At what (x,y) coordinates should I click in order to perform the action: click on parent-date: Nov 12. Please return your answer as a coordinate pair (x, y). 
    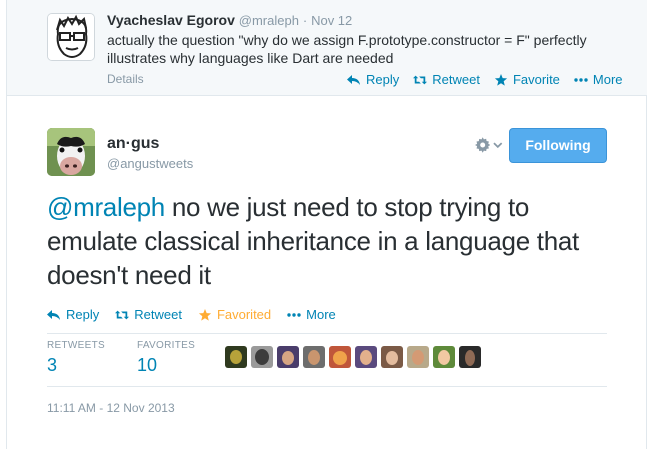
    Looking at the image, I should click on (331, 20).